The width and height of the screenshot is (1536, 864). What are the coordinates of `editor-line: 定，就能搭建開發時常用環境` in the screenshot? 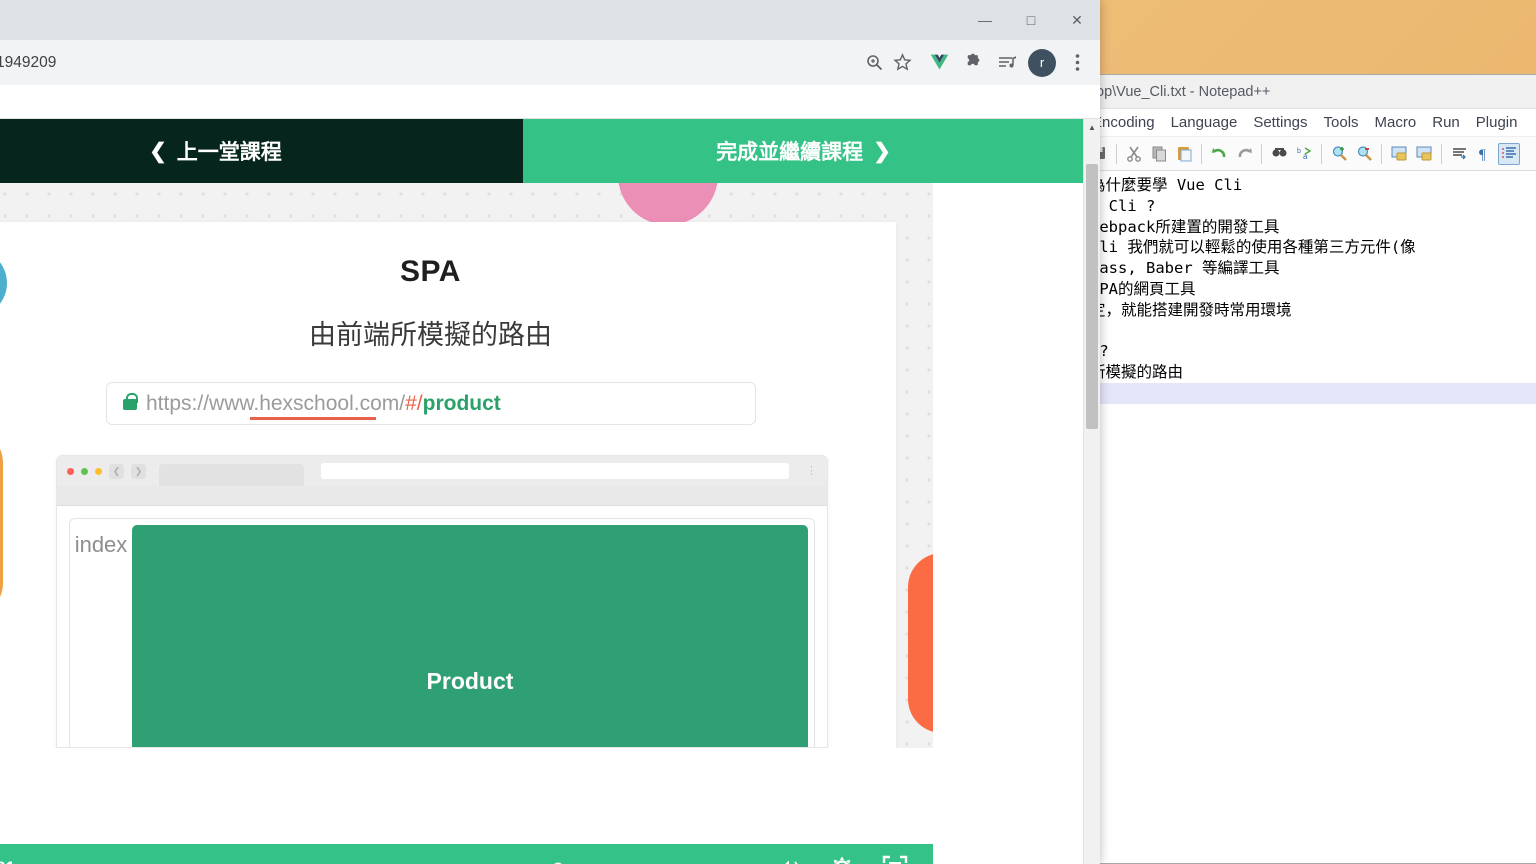 It's located at (1191, 309).